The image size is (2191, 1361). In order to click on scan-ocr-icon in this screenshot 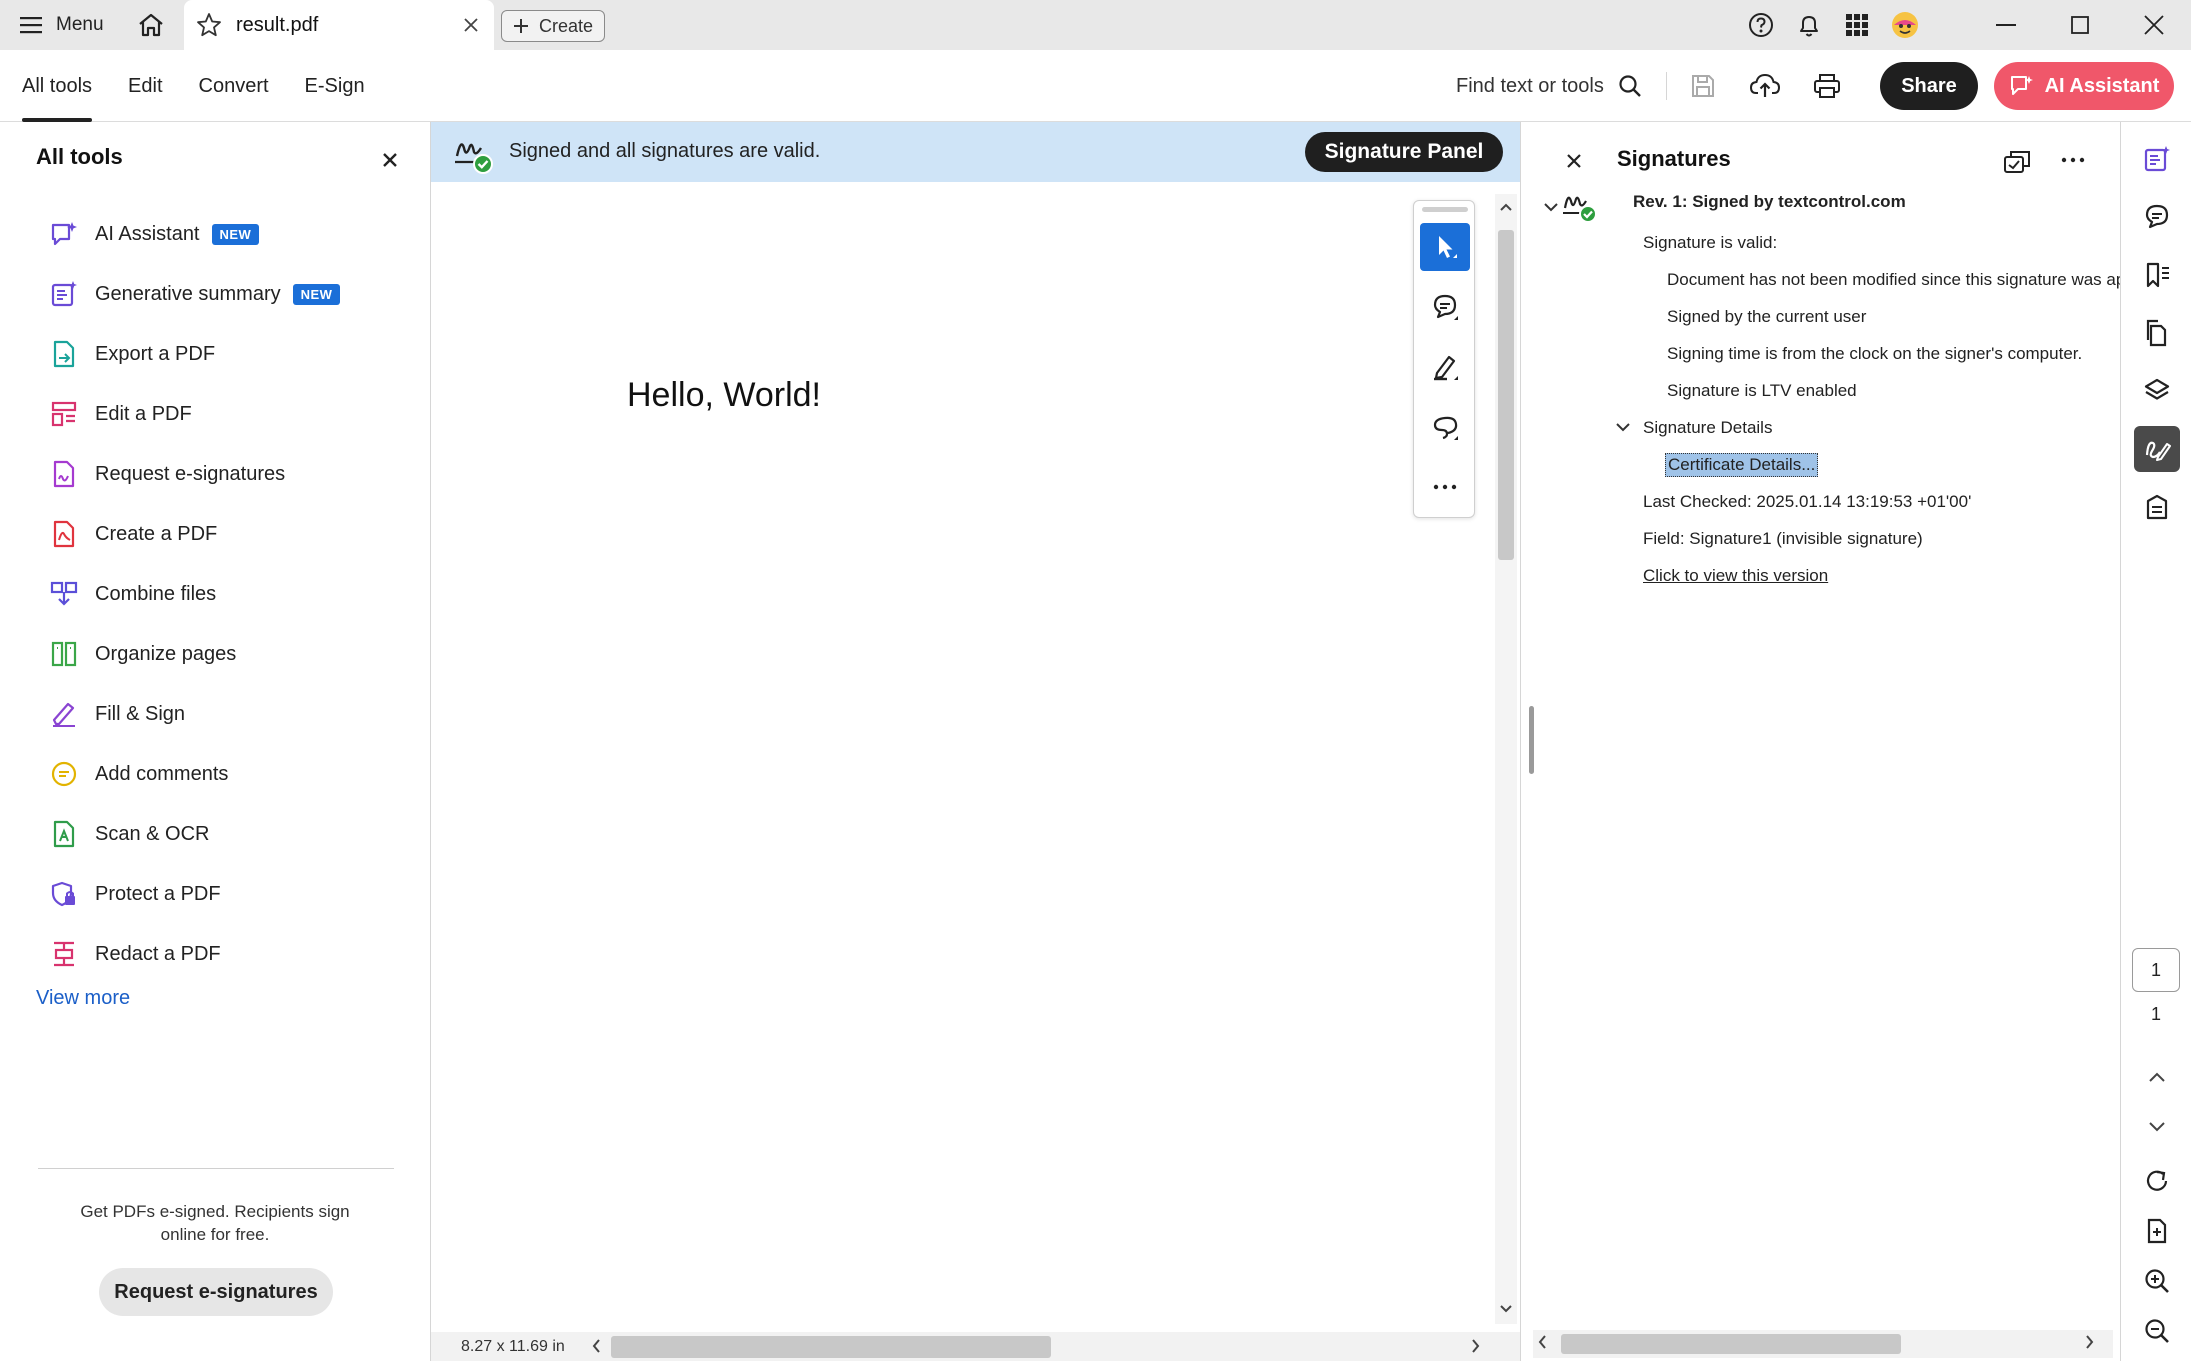, I will do `click(64, 834)`.